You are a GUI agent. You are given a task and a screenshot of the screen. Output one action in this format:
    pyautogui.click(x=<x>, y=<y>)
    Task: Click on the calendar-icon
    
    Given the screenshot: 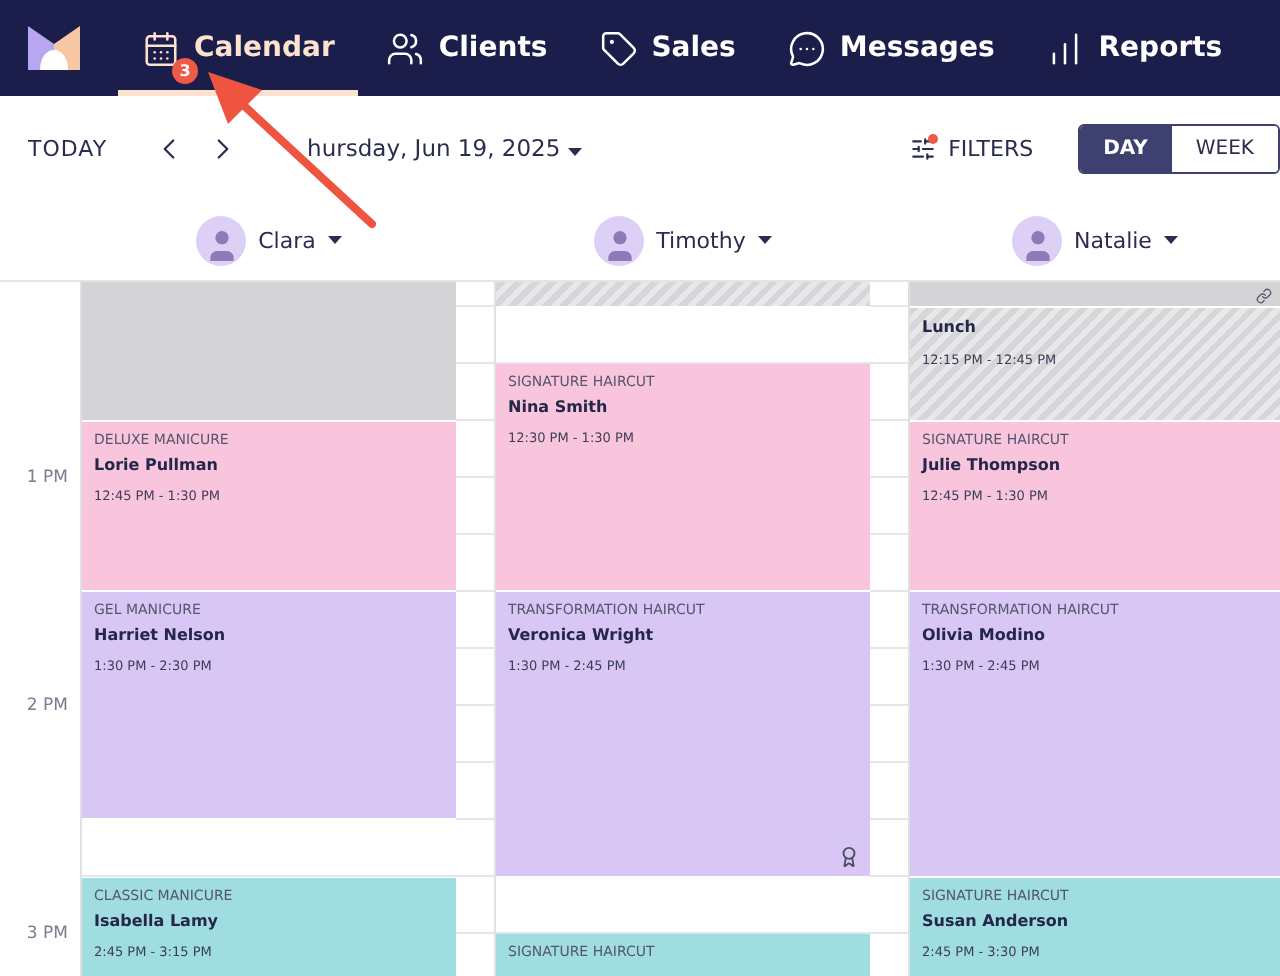 What is the action you would take?
    pyautogui.click(x=161, y=48)
    